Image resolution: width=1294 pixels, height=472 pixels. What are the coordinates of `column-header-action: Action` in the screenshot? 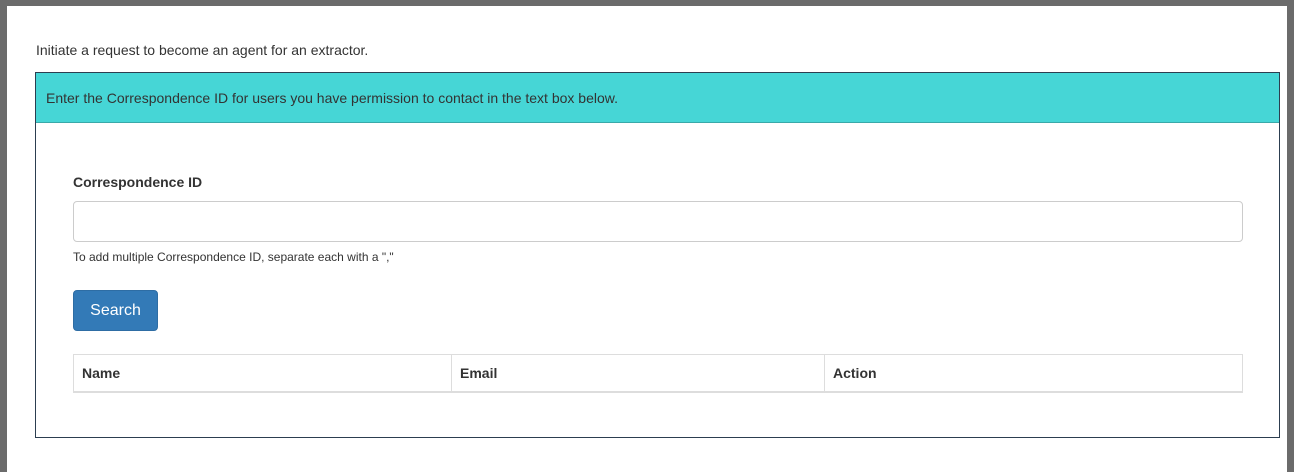 It's located at (1034, 374).